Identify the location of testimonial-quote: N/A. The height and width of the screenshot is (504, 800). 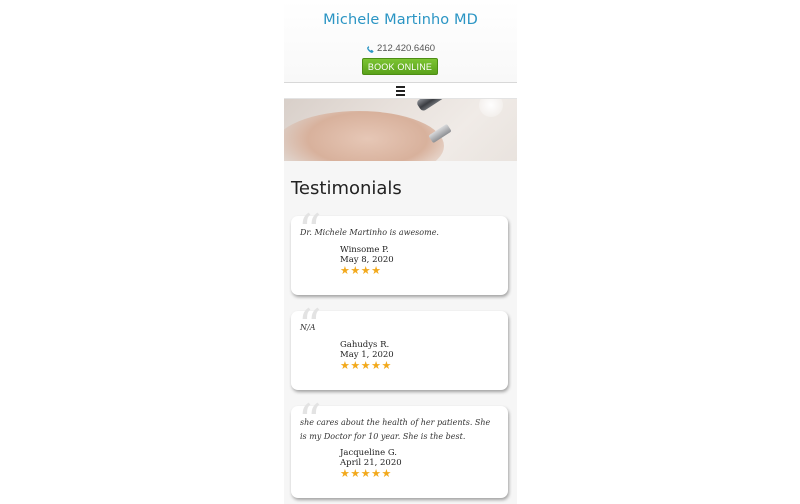
(308, 327).